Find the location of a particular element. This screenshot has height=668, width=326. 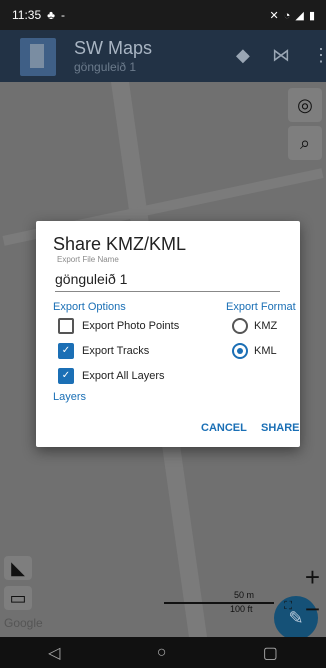

home-icon: ○ is located at coordinates (162, 653).